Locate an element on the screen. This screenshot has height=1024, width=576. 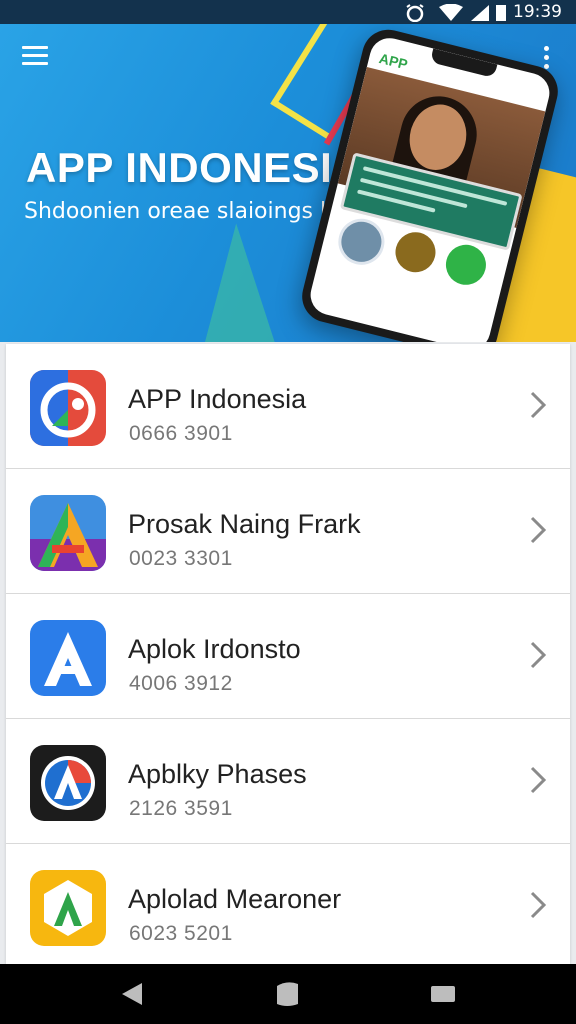
home-icon is located at coordinates (287, 994).